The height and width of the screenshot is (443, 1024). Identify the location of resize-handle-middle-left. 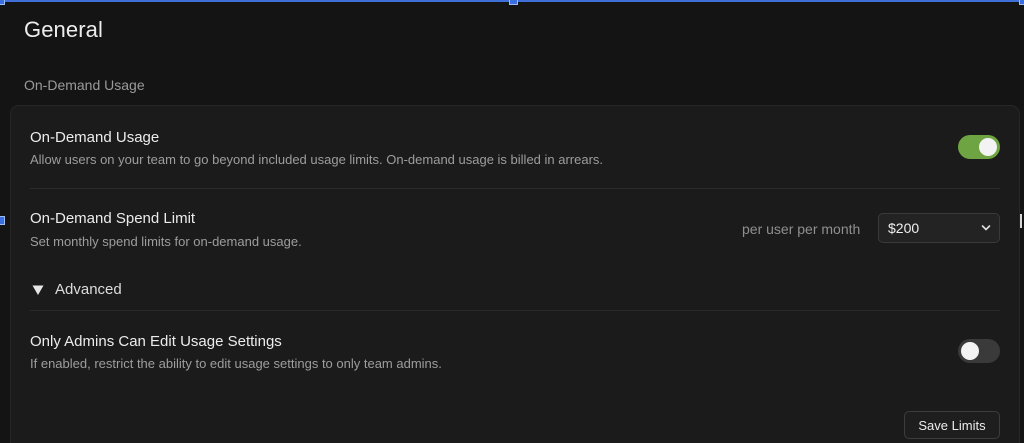
(2, 220).